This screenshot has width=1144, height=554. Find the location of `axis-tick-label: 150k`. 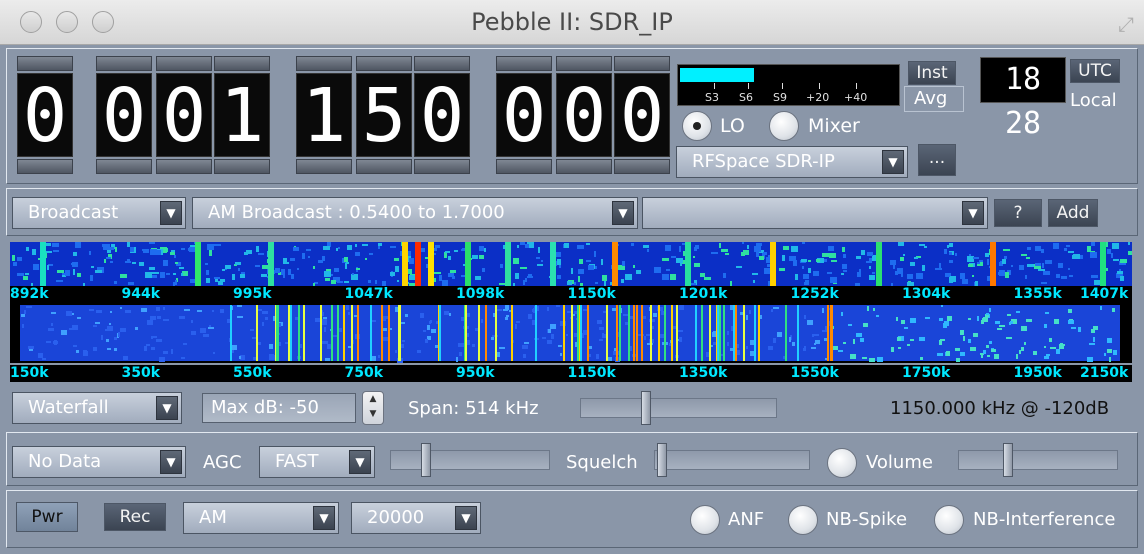

axis-tick-label: 150k is located at coordinates (29, 373).